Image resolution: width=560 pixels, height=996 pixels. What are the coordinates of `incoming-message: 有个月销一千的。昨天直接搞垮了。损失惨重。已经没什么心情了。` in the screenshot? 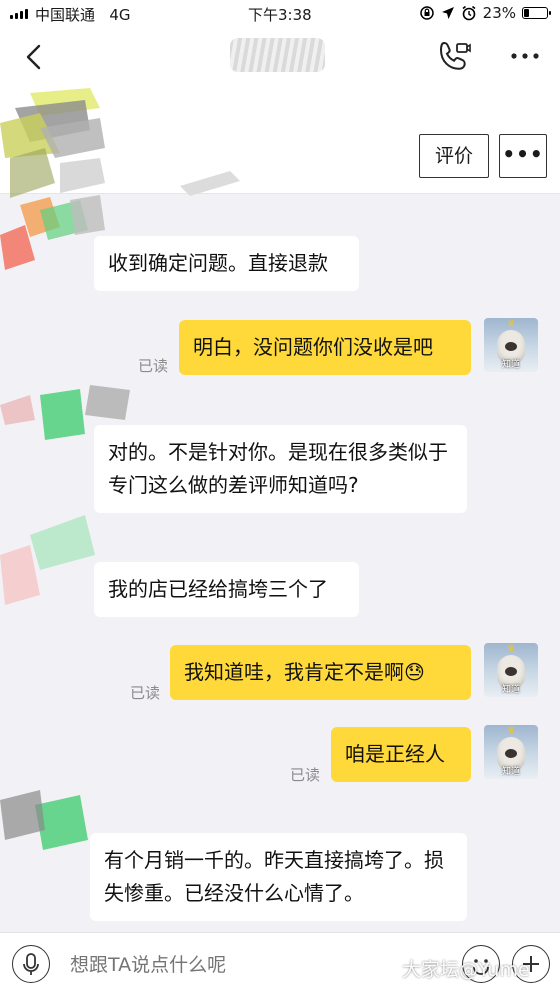 It's located at (278, 877).